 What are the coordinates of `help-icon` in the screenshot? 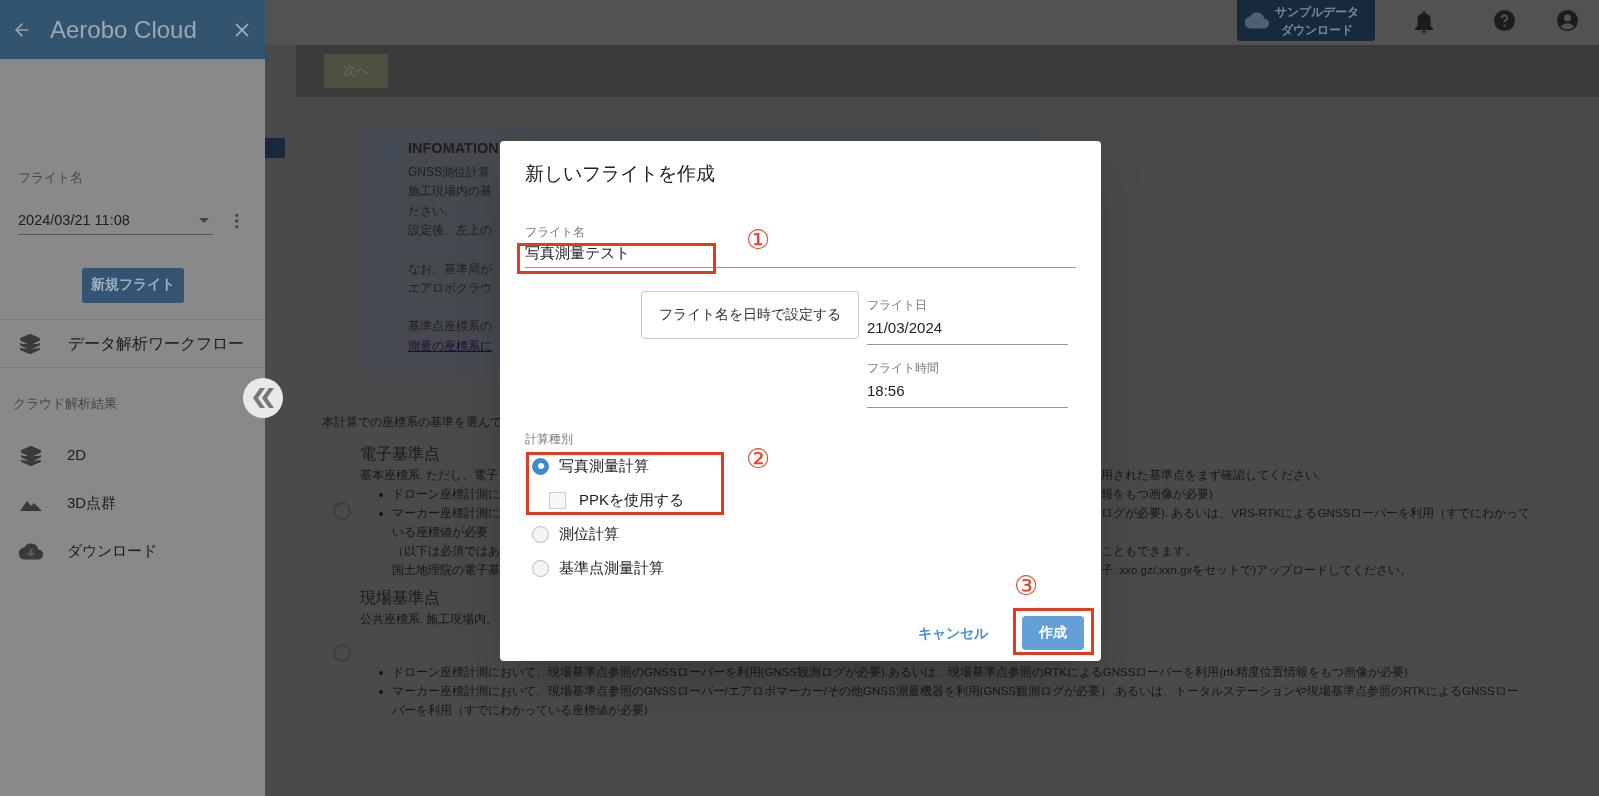 It's located at (1504, 20).